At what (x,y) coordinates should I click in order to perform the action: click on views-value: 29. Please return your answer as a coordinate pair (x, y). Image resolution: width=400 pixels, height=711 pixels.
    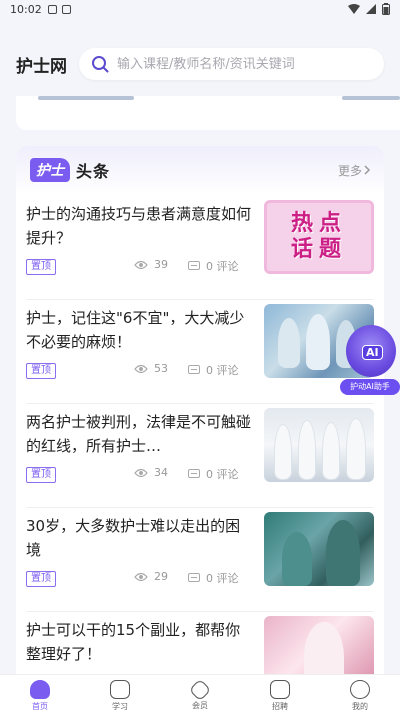
    Looking at the image, I should click on (161, 576).